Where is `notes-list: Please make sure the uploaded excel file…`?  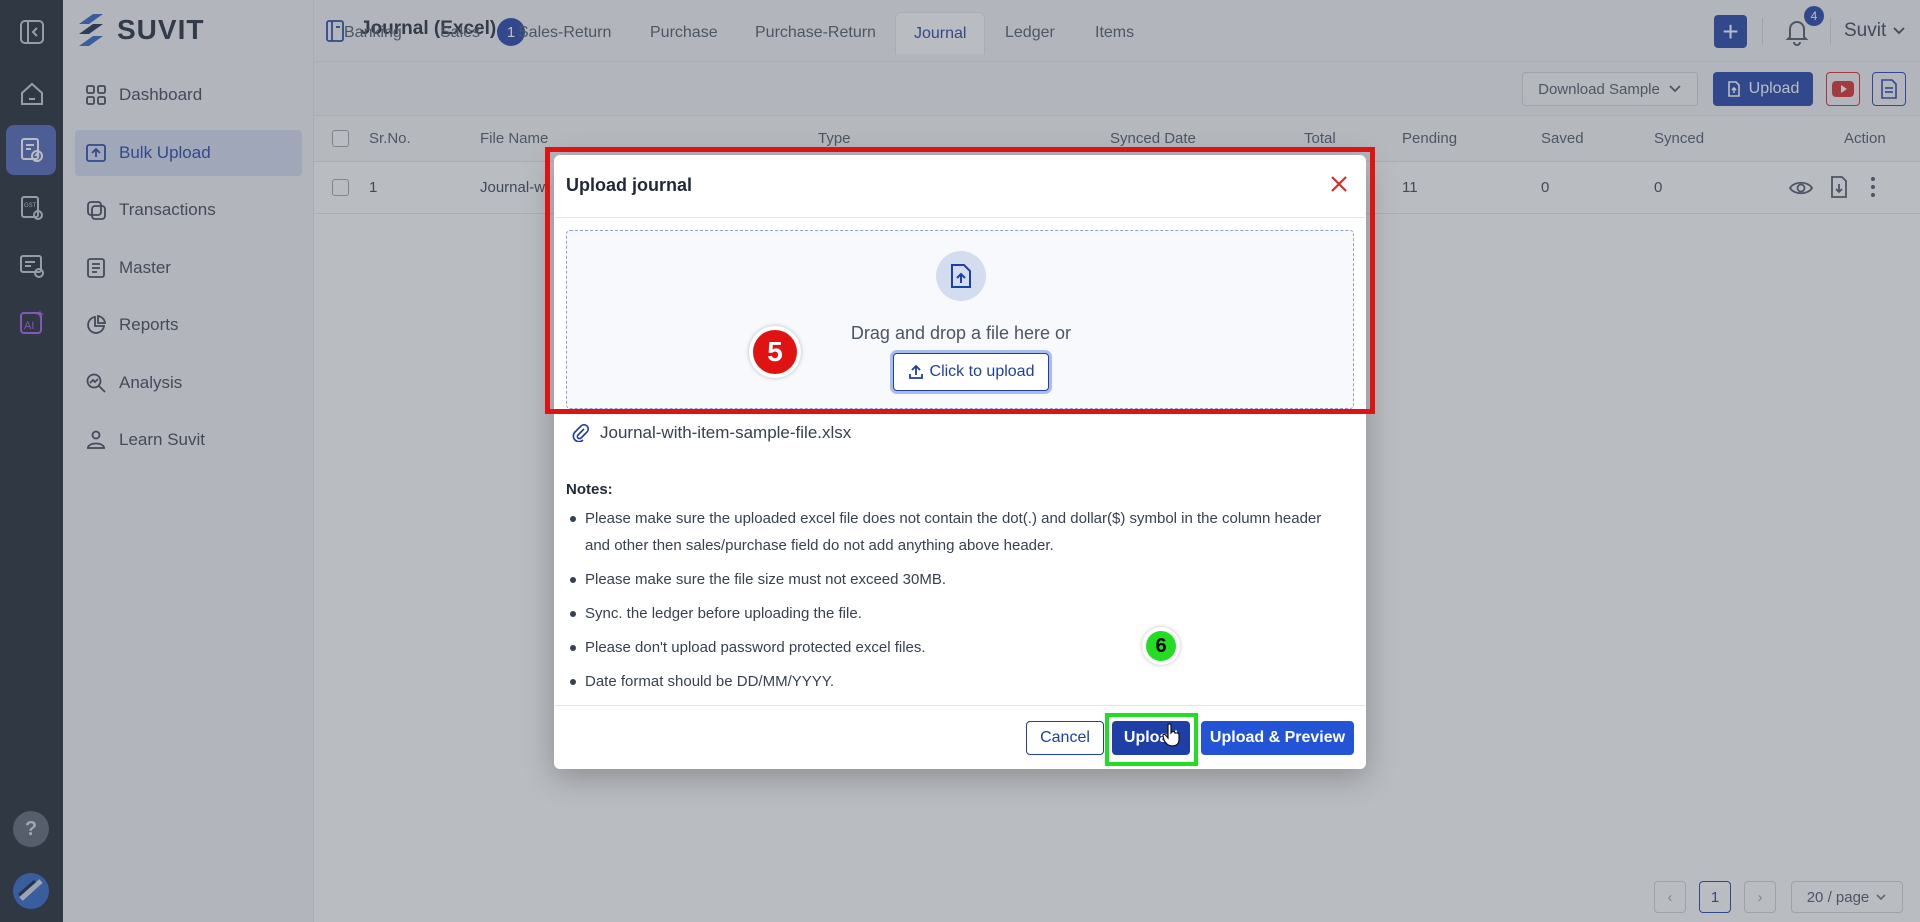
notes-list: Please make sure the uploaded excel file… is located at coordinates (956, 603).